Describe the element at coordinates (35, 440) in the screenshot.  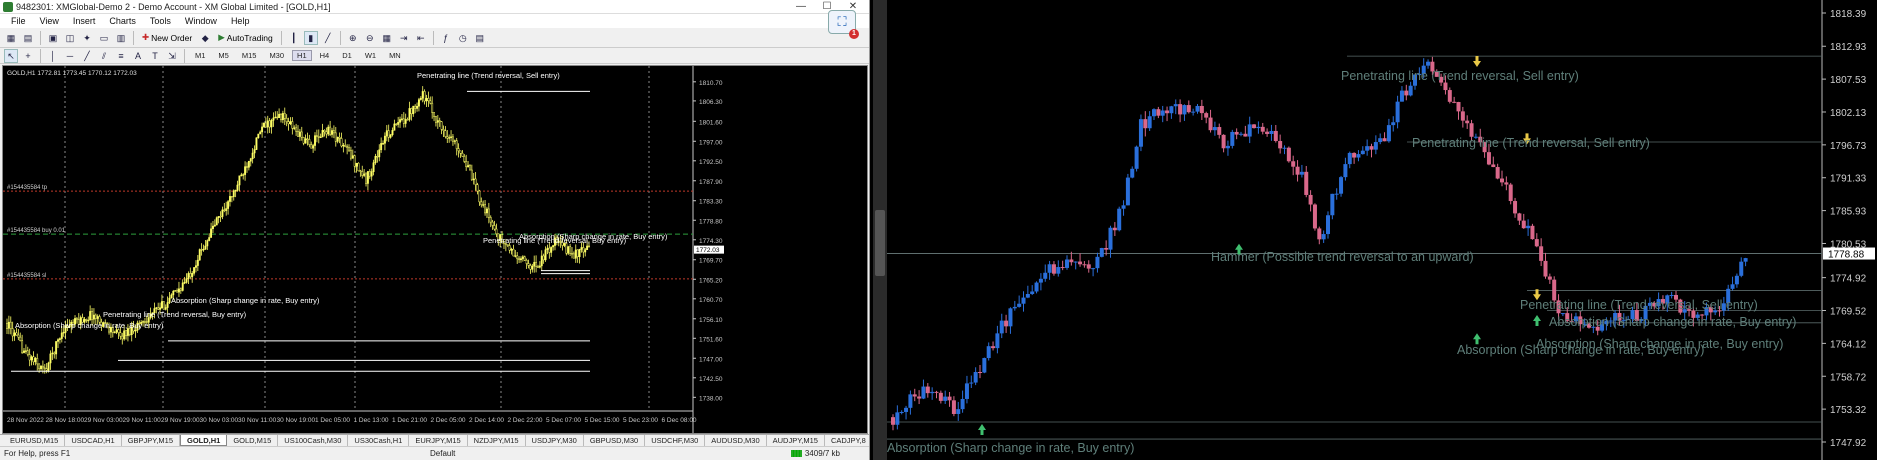
I see `symbol-tab: EURUSD,M15` at that location.